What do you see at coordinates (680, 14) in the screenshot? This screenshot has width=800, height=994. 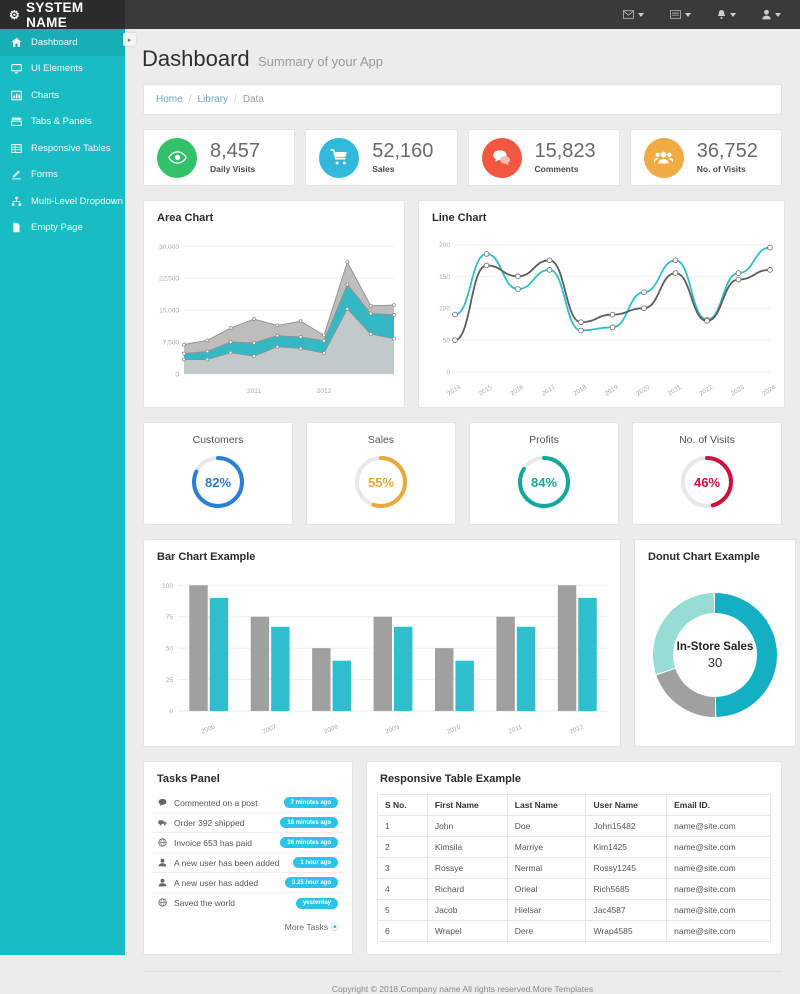 I see `topnav-tasks` at bounding box center [680, 14].